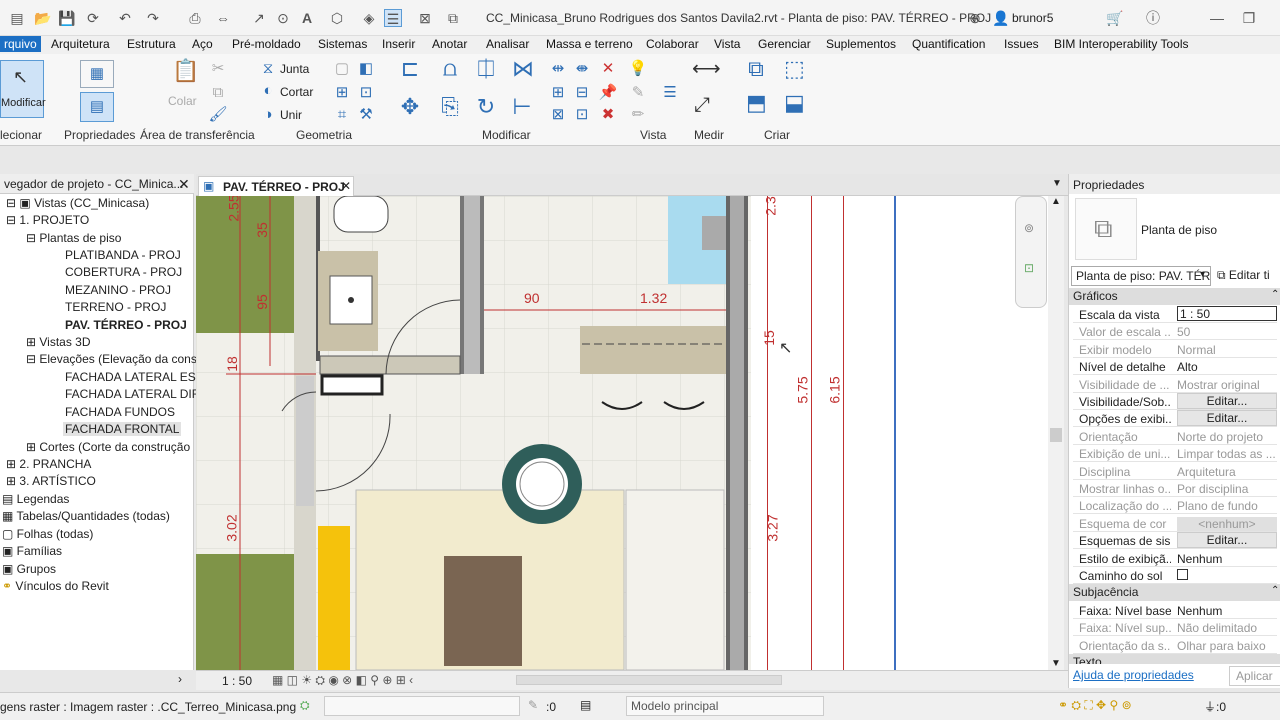 The width and height of the screenshot is (1280, 720). Describe the element at coordinates (558, 93) in the screenshot. I see `array-icon: ⊞` at that location.